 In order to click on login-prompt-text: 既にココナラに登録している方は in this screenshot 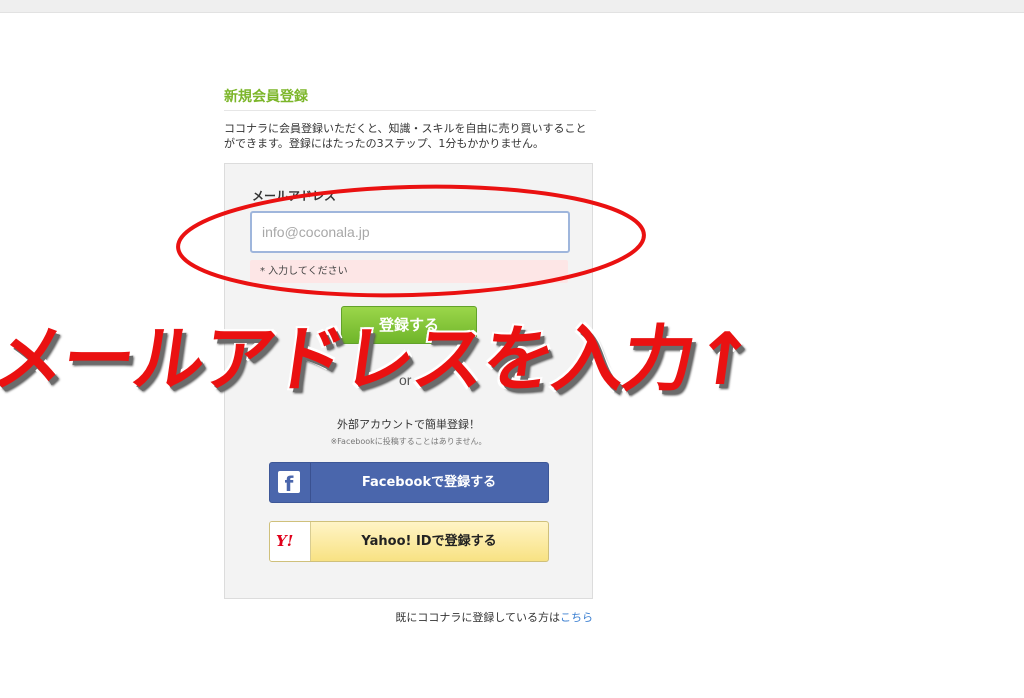, I will do `click(477, 617)`.